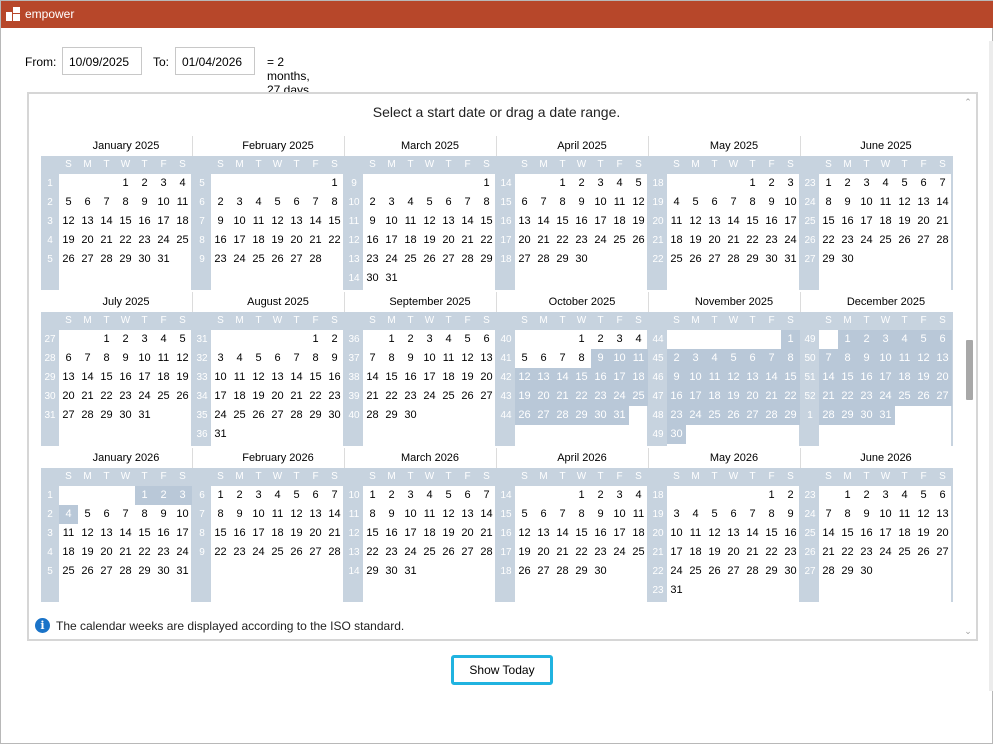 This screenshot has width=993, height=744. What do you see at coordinates (968, 366) in the screenshot?
I see `calendar-scrollbar: ⌃ ⌄` at bounding box center [968, 366].